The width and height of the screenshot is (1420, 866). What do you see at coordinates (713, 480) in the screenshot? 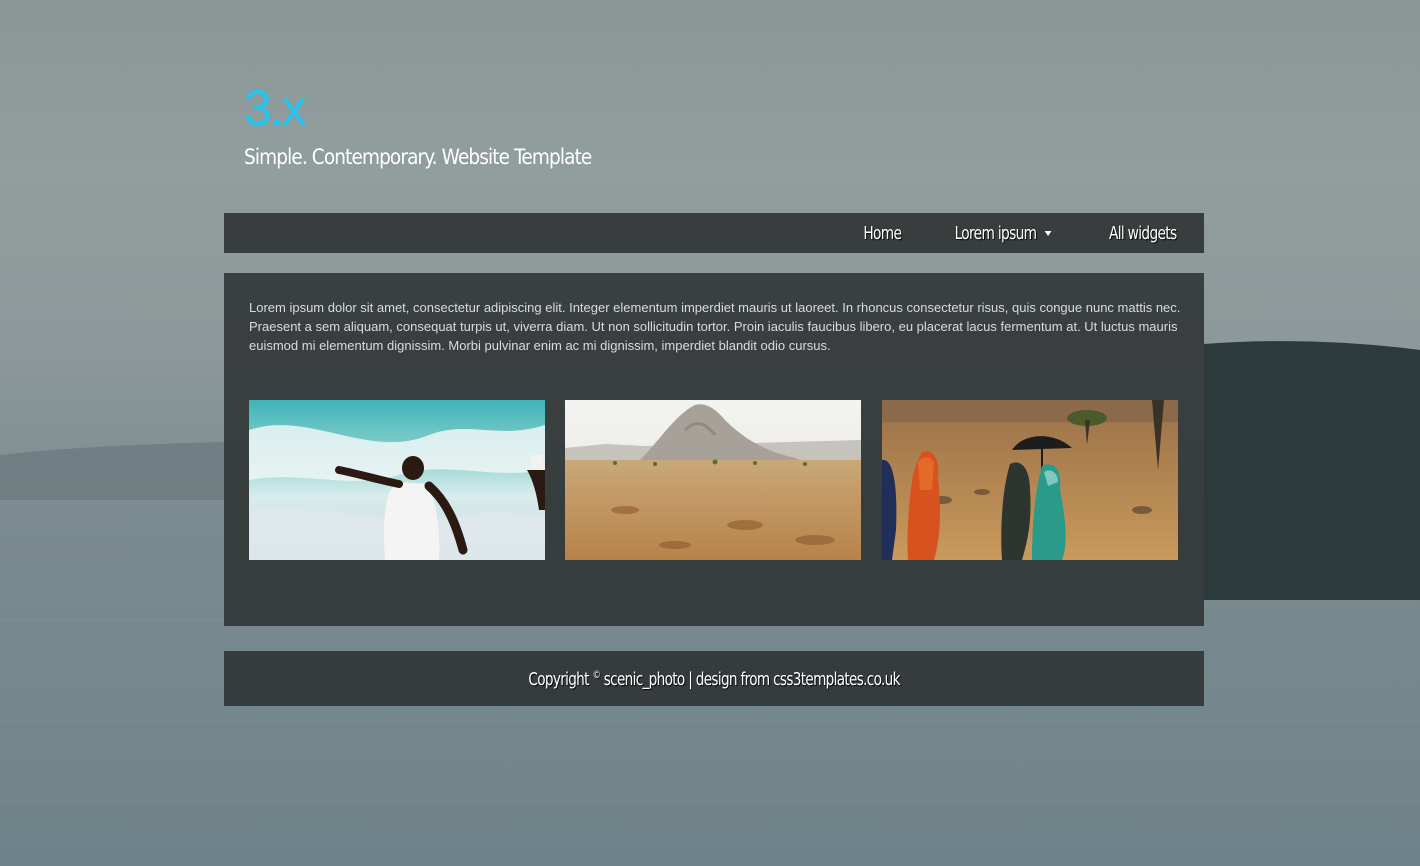
I see `gallery-image-desert-mountain` at bounding box center [713, 480].